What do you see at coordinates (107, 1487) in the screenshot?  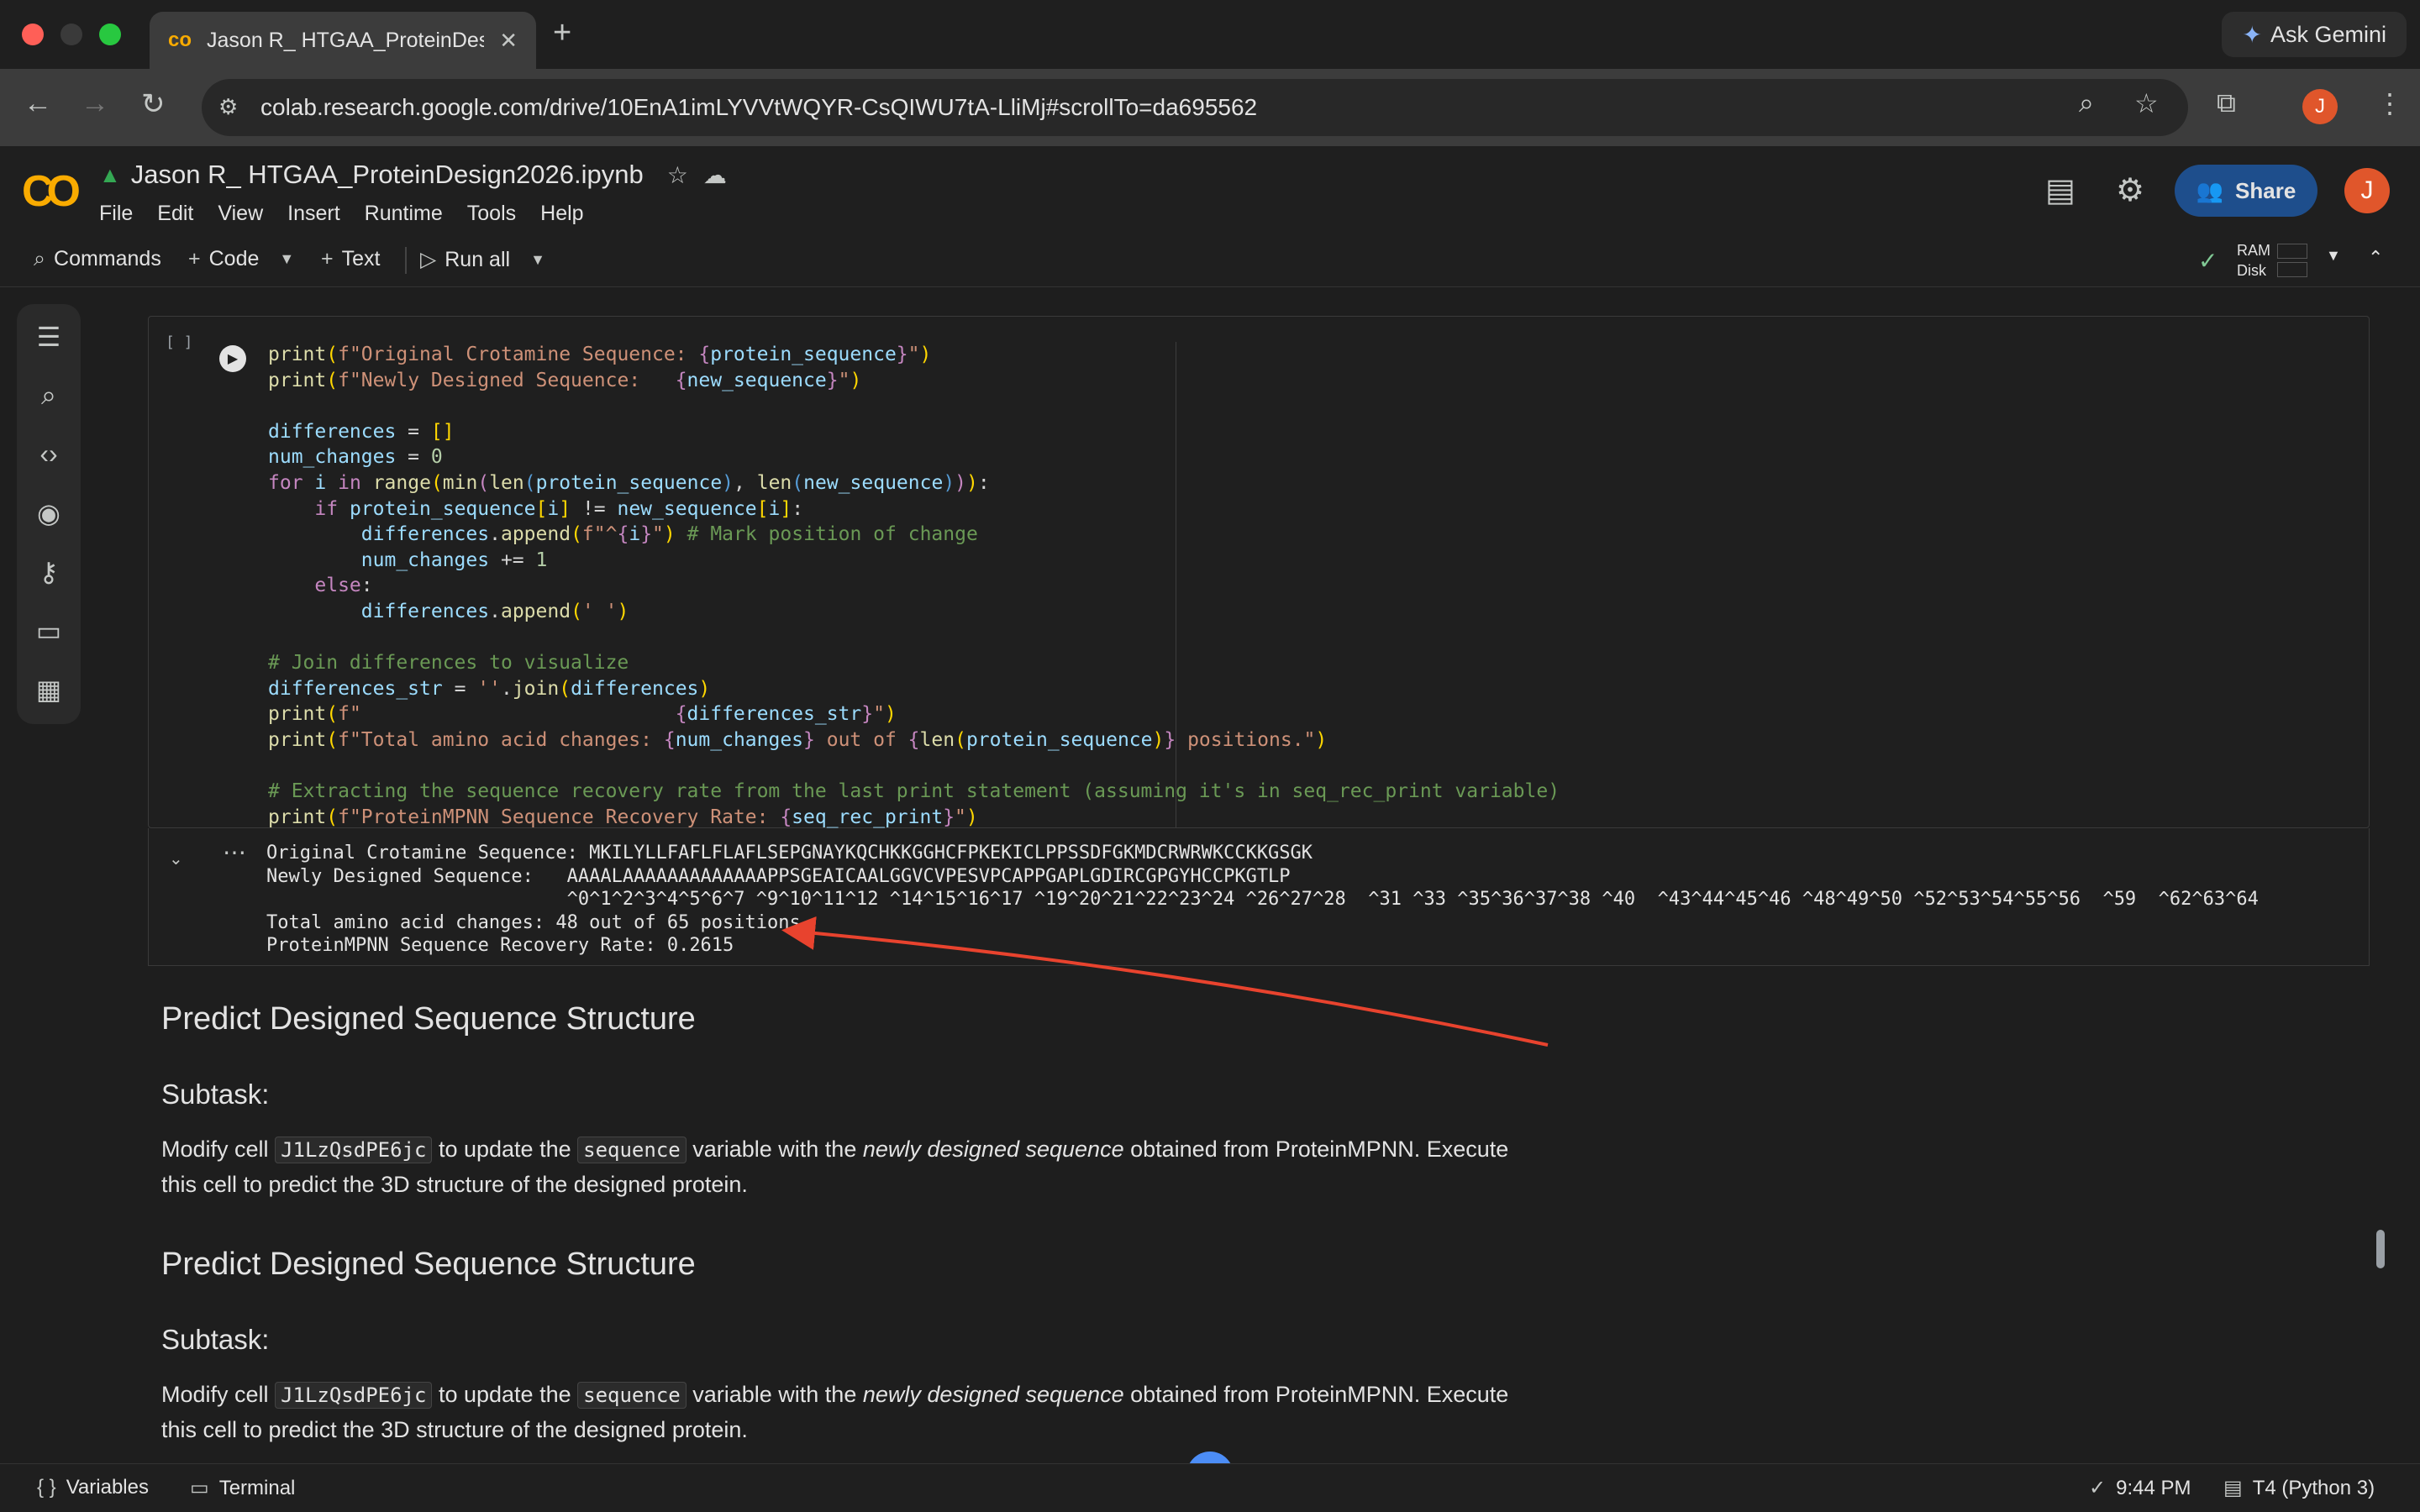 I see `variables-label: Variables` at bounding box center [107, 1487].